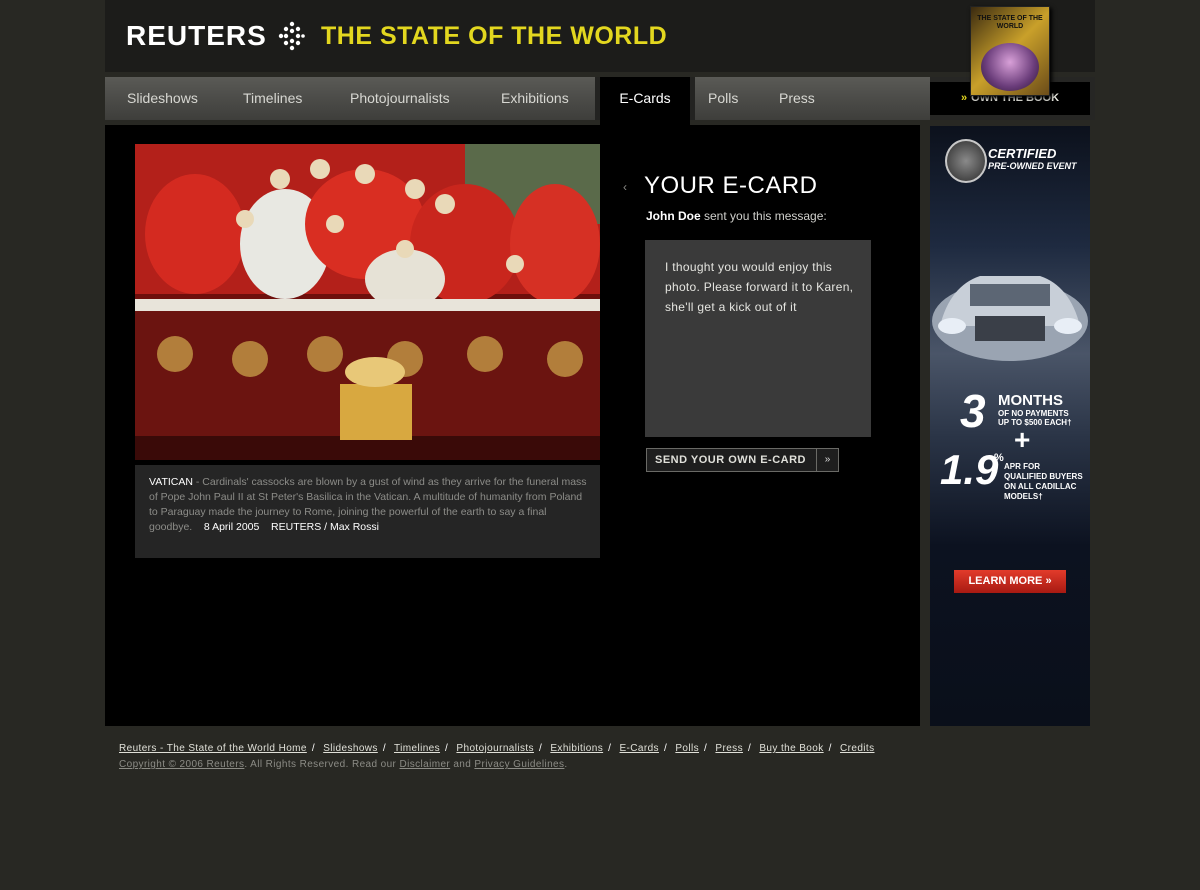 This screenshot has width=1200, height=890. I want to click on footer-link-photojournalists: Photojournalists, so click(495, 748).